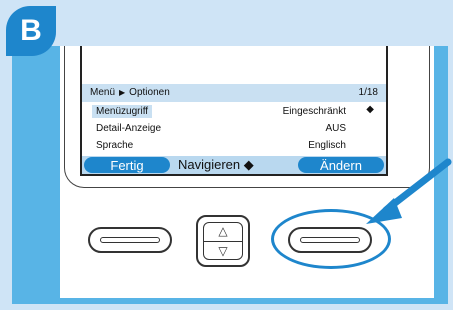 Image resolution: width=453 pixels, height=310 pixels. Describe the element at coordinates (223, 251) in the screenshot. I see `triangle-down-icon: ▽` at that location.